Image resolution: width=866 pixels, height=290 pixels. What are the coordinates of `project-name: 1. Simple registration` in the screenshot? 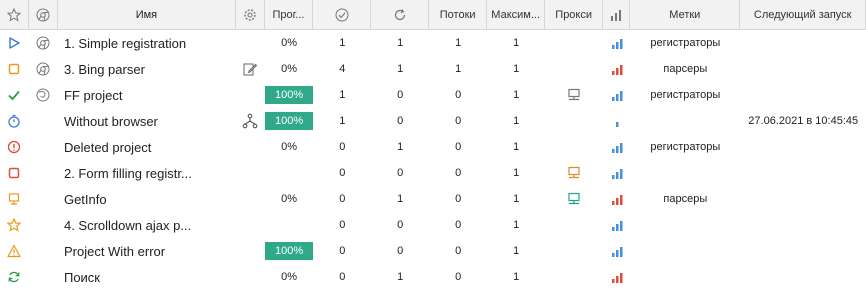 It's located at (147, 43).